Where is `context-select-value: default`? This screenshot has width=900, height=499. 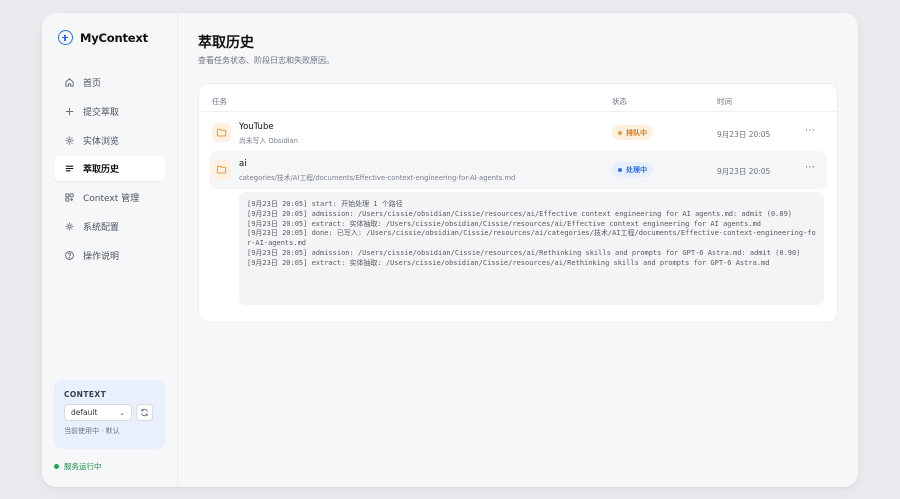
context-select-value: default is located at coordinates (84, 412).